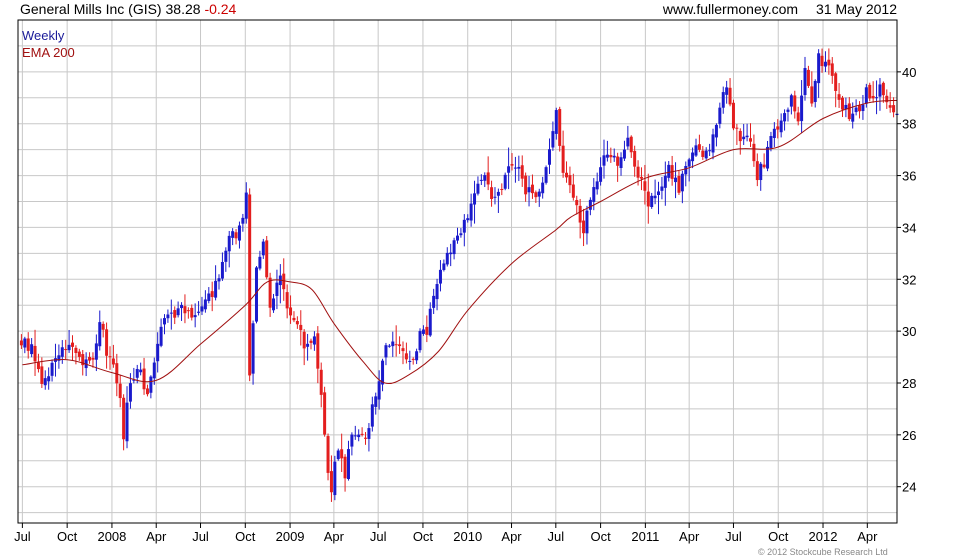 The width and height of the screenshot is (980, 560). What do you see at coordinates (467, 536) in the screenshot?
I see `x-tick-label: 2010` at bounding box center [467, 536].